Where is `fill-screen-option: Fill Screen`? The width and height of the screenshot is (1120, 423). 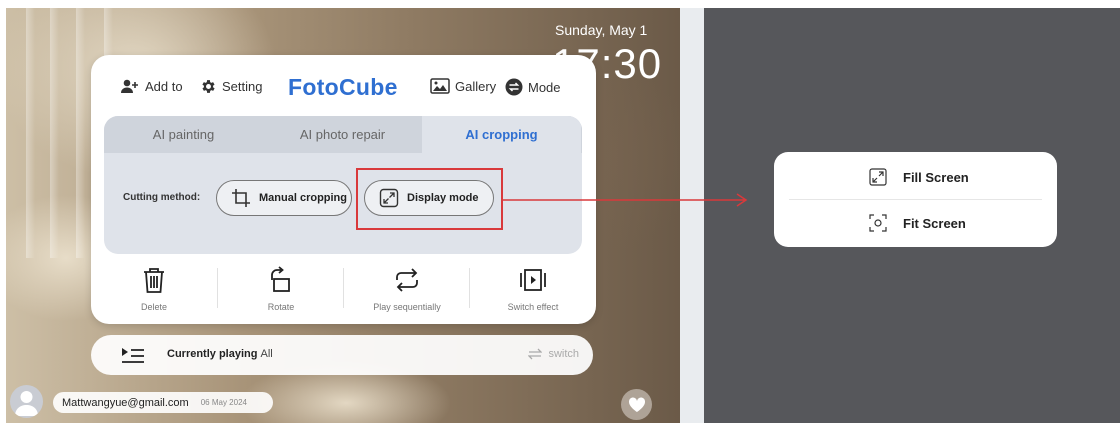 fill-screen-option: Fill Screen is located at coordinates (919, 177).